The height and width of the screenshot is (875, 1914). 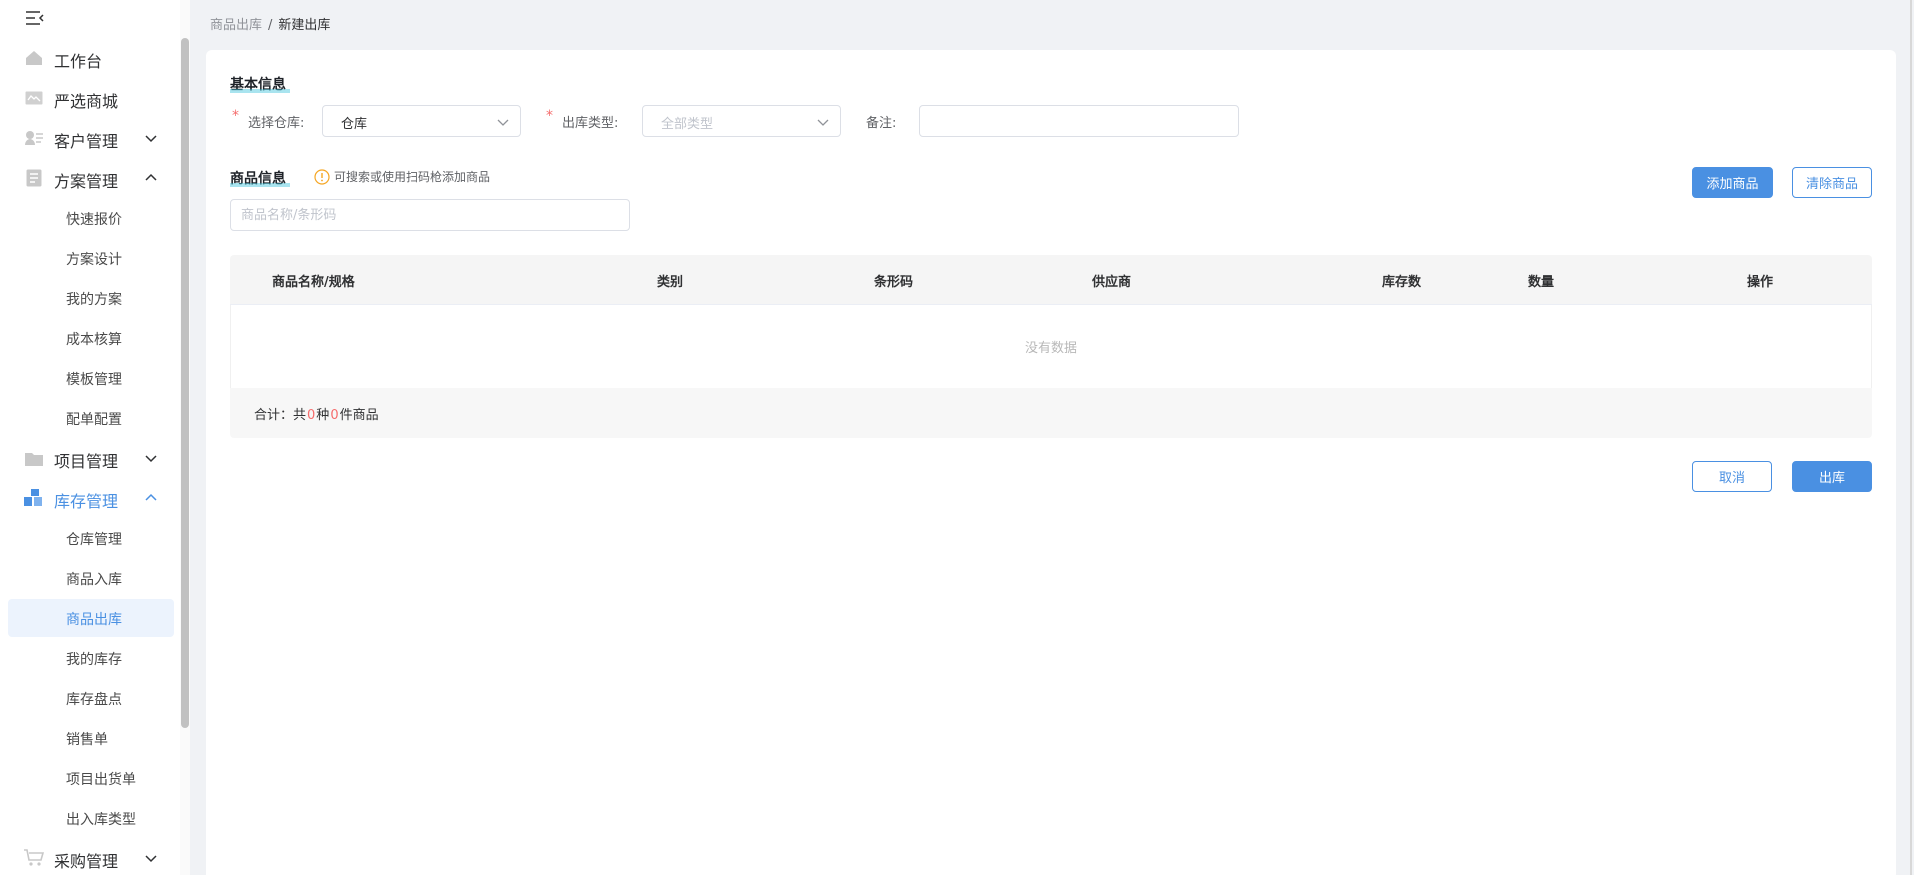 What do you see at coordinates (91, 418) in the screenshot?
I see `sidebar-subitem-order-config: 配单配置` at bounding box center [91, 418].